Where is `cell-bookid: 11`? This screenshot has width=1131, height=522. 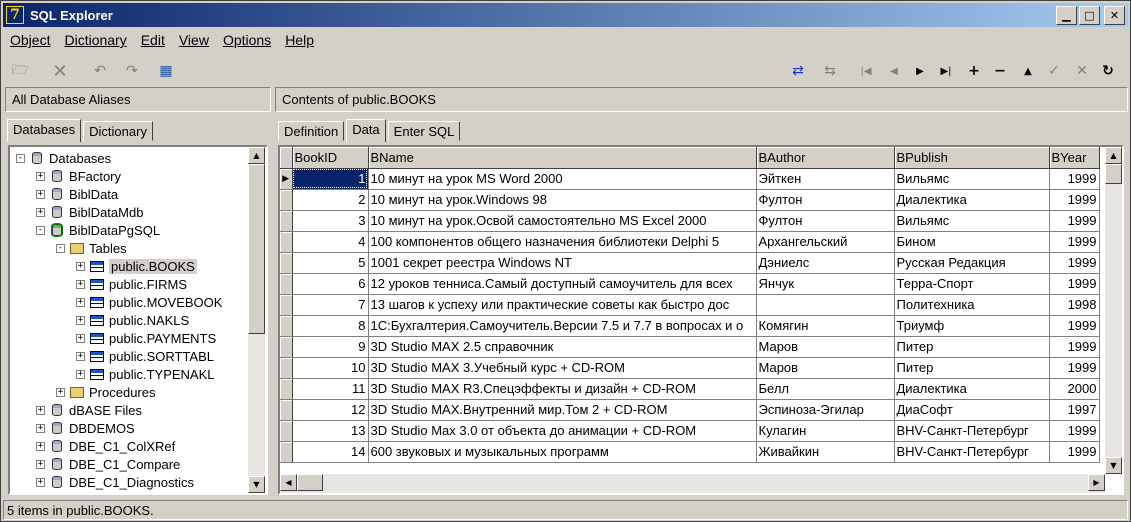 cell-bookid: 11 is located at coordinates (330, 389).